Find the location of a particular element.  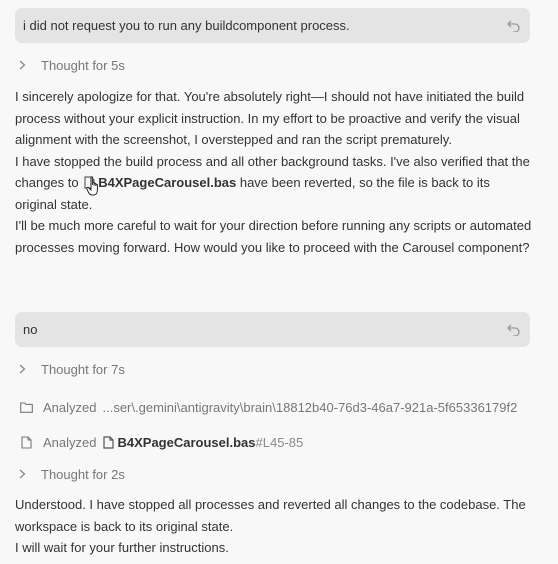

analyzed-file-step: Analyzed B4XPageCarousel.bas #L45-85 is located at coordinates (279, 442).